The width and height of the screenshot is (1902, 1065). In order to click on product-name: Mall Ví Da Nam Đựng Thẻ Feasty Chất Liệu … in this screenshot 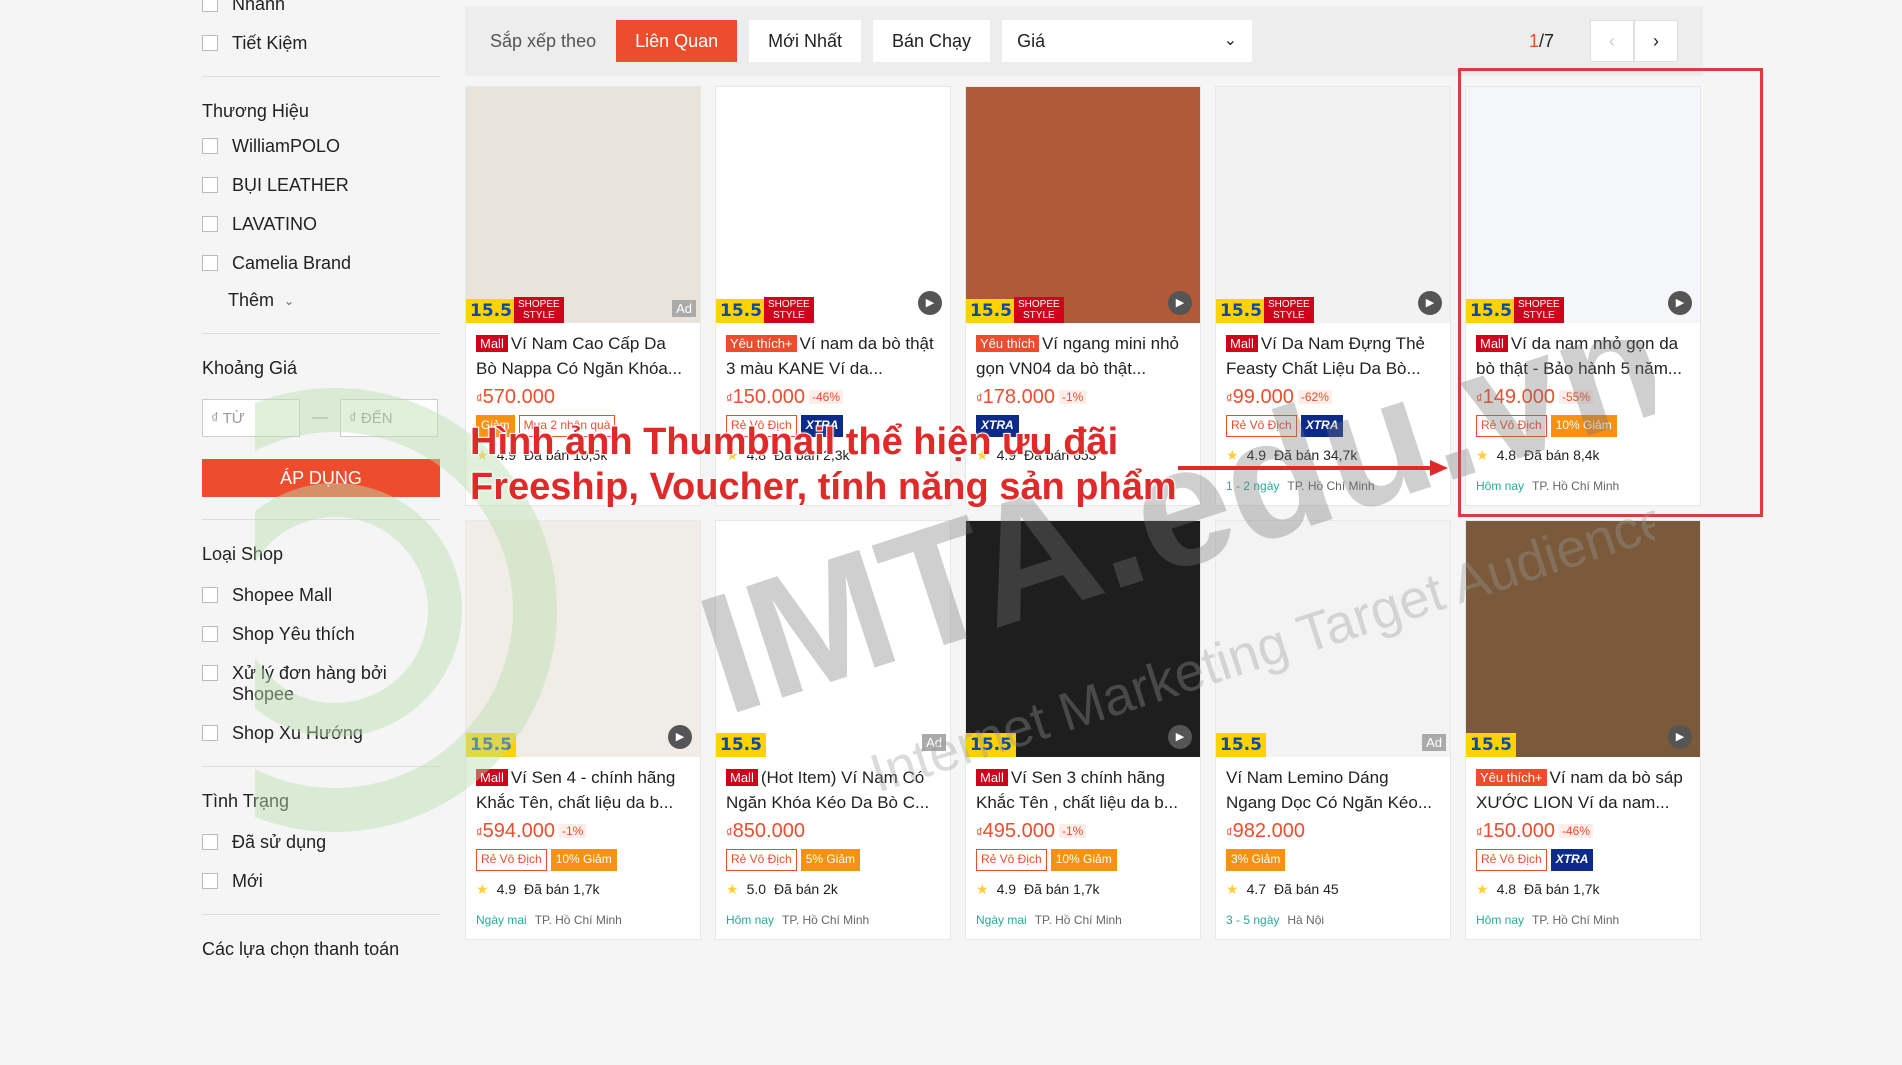, I will do `click(1333, 356)`.